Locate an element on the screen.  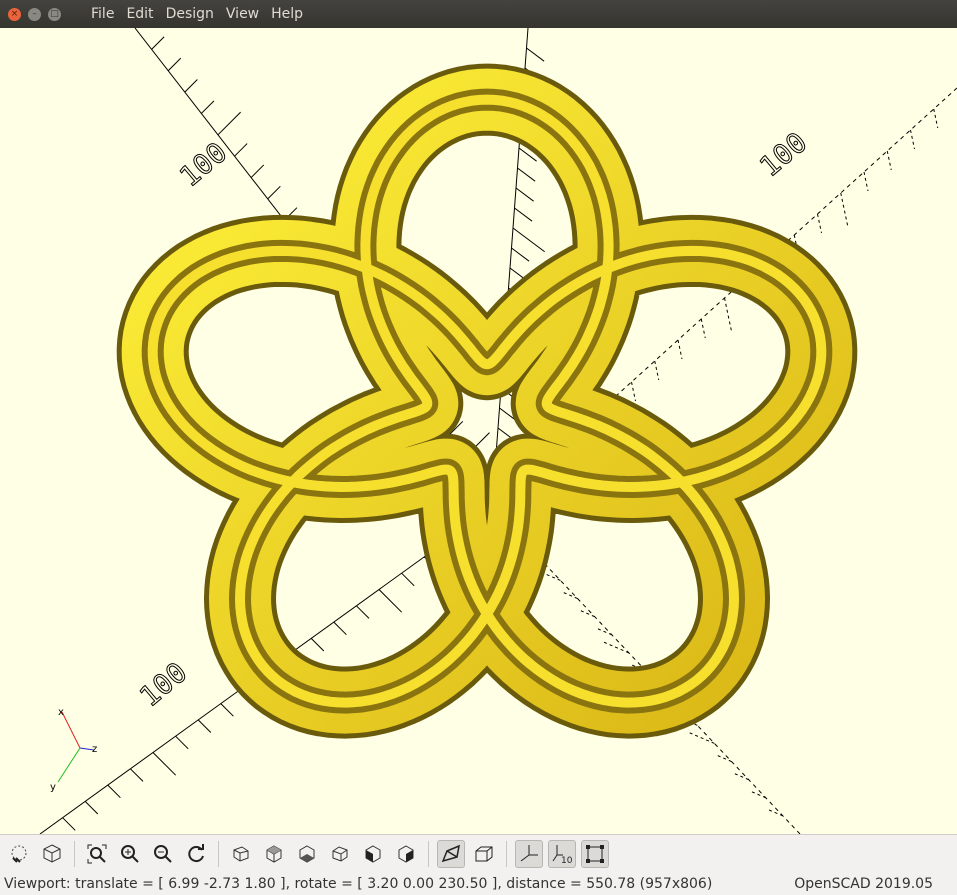
scale-icon-label: 10 is located at coordinates (567, 860).